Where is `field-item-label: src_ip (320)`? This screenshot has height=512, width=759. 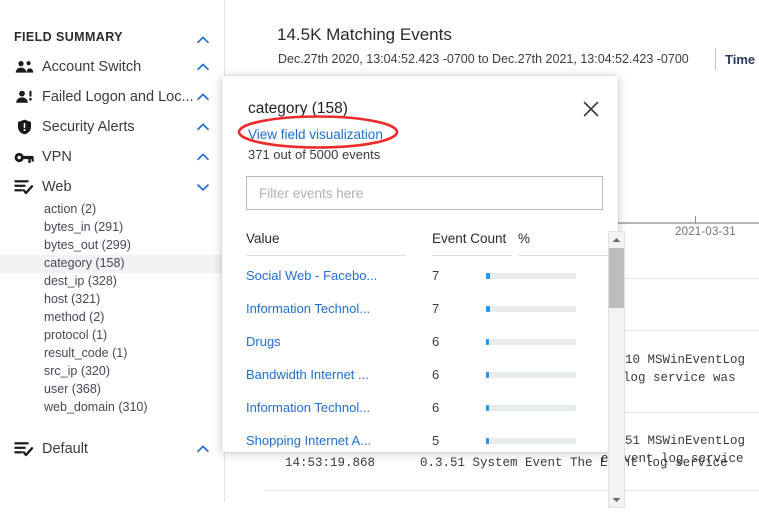 field-item-label: src_ip (320) is located at coordinates (77, 371).